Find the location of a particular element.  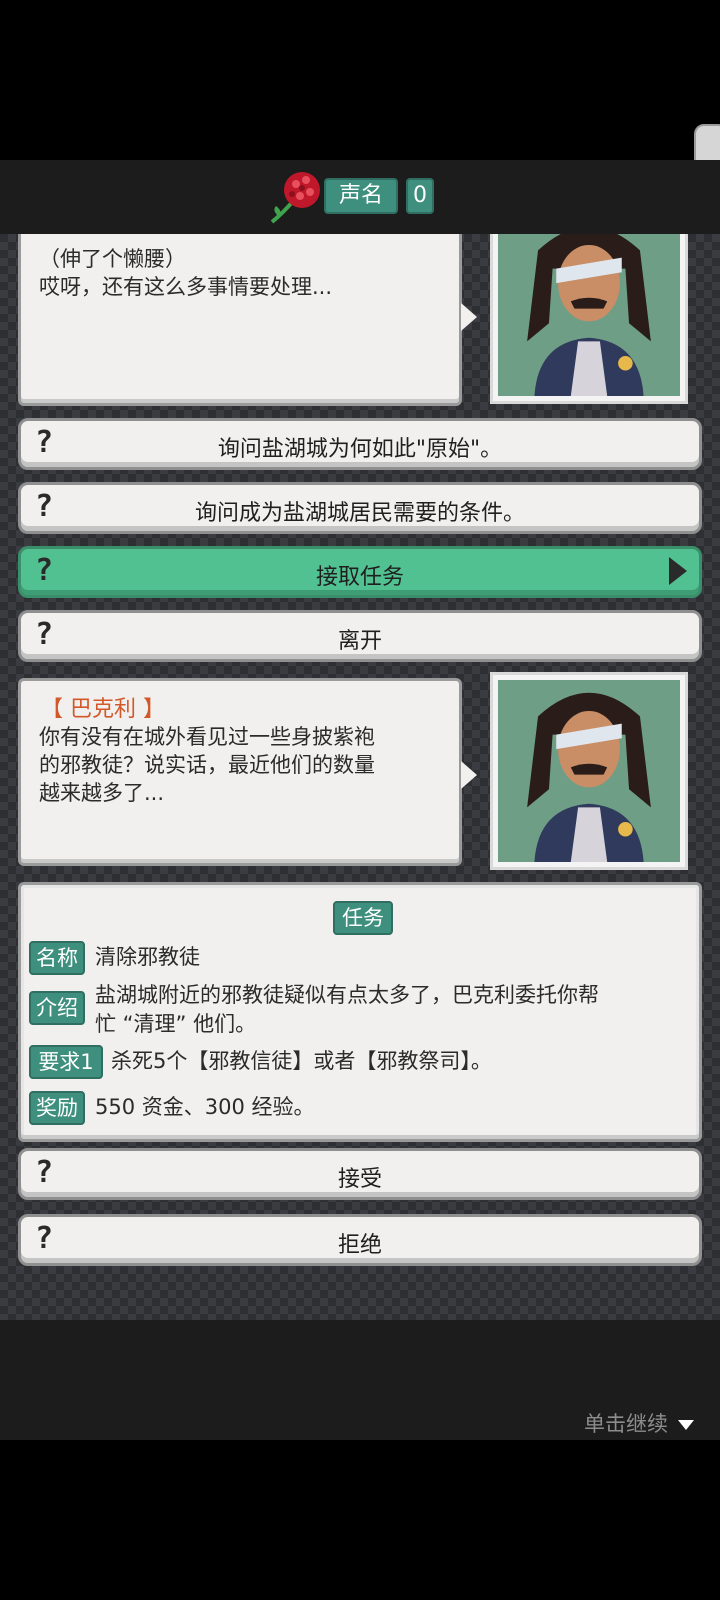

speaker-name: 【 巴克利 】 is located at coordinates (103, 709).